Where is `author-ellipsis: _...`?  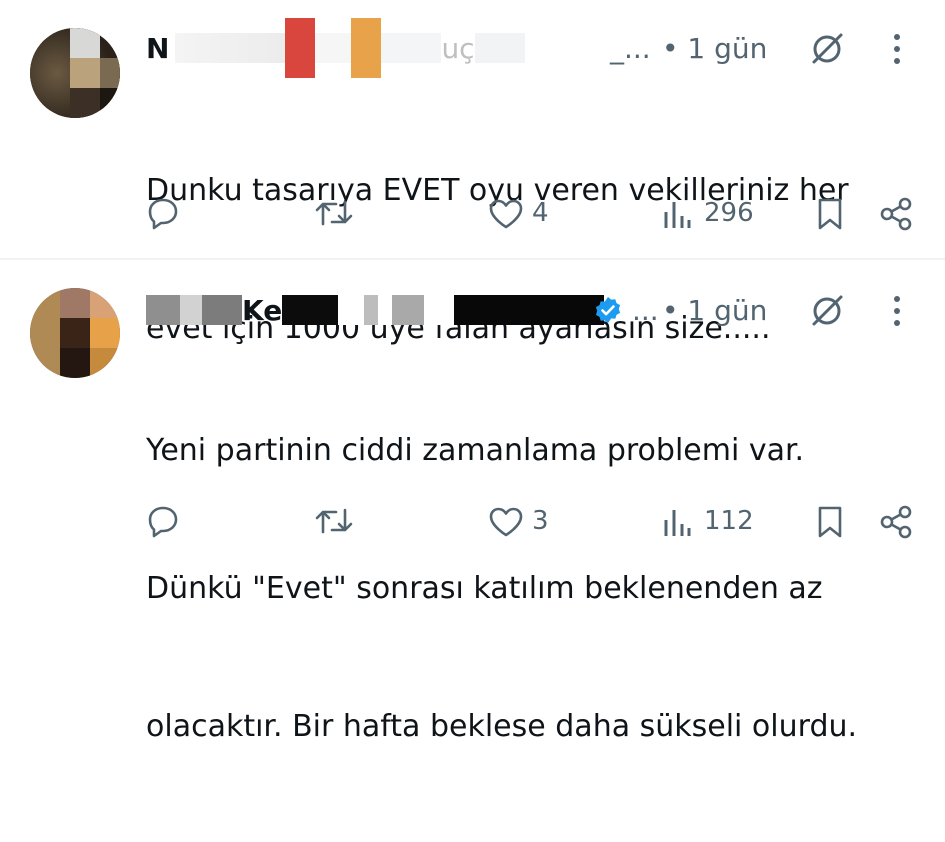 author-ellipsis: _... is located at coordinates (630, 48).